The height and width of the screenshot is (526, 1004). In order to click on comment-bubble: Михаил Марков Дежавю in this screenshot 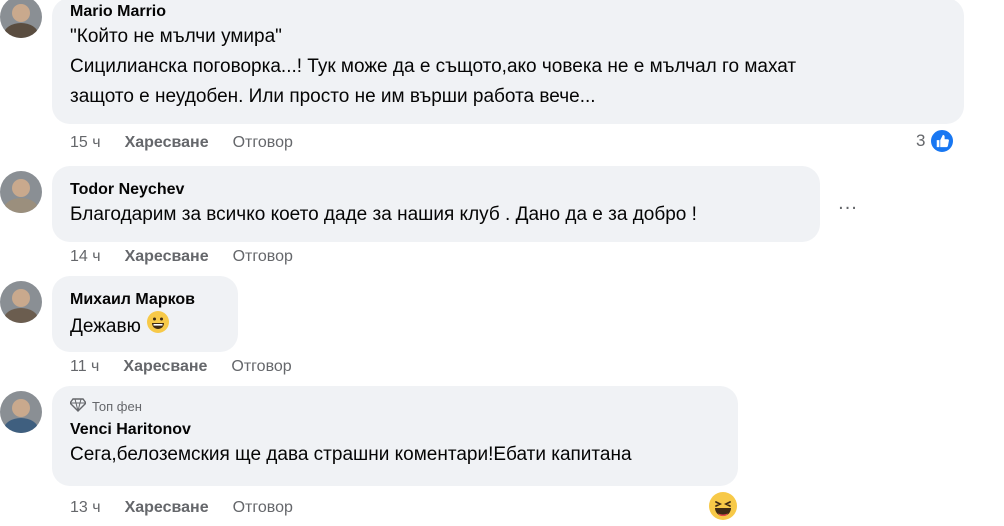, I will do `click(145, 314)`.